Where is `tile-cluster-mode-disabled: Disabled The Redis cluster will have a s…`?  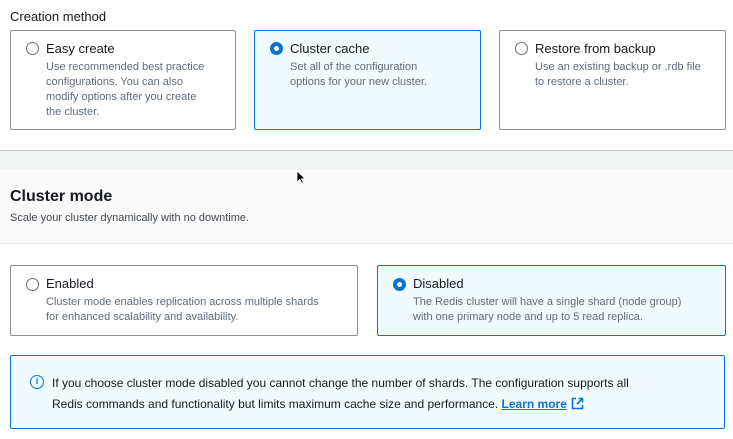 tile-cluster-mode-disabled: Disabled The Redis cluster will have a s… is located at coordinates (551, 300).